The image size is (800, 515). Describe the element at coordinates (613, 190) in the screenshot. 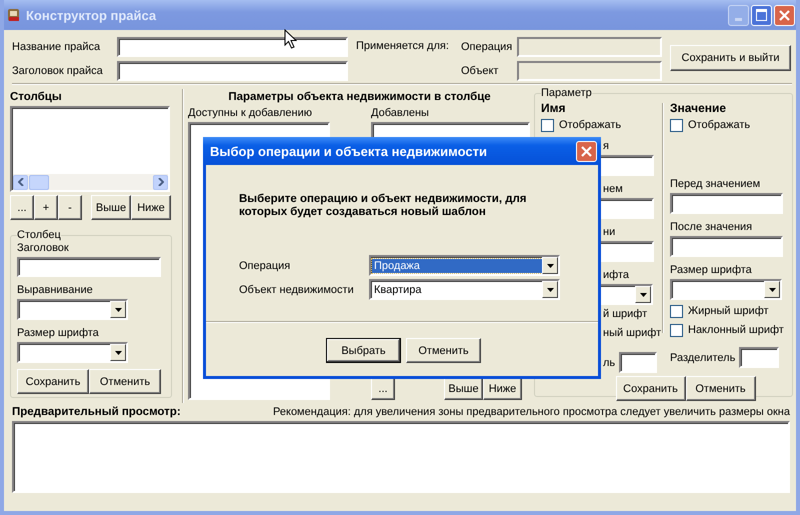

I see `field-label: нем` at that location.